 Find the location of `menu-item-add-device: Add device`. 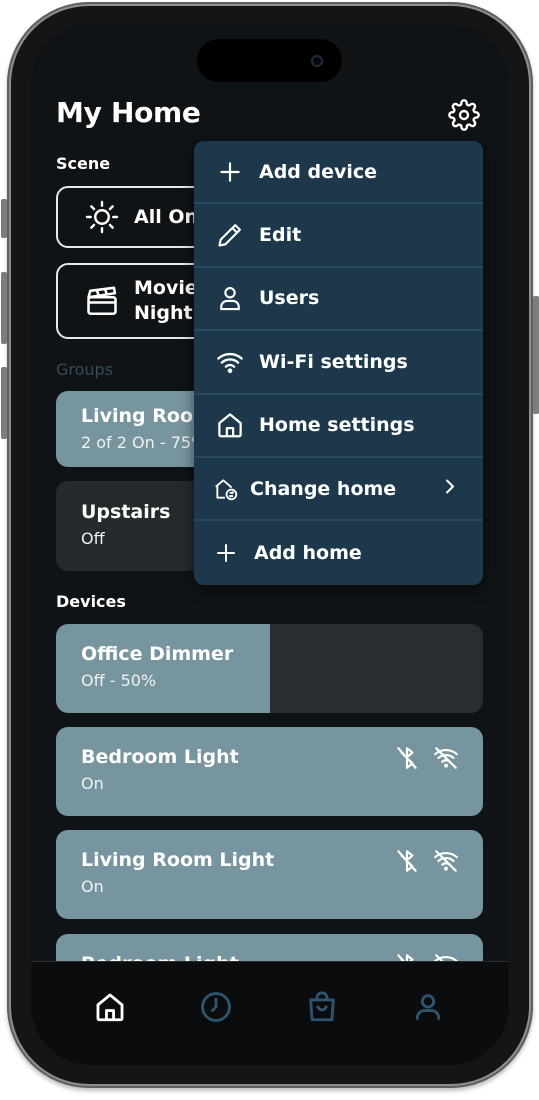

menu-item-add-device: Add device is located at coordinates (338, 173).